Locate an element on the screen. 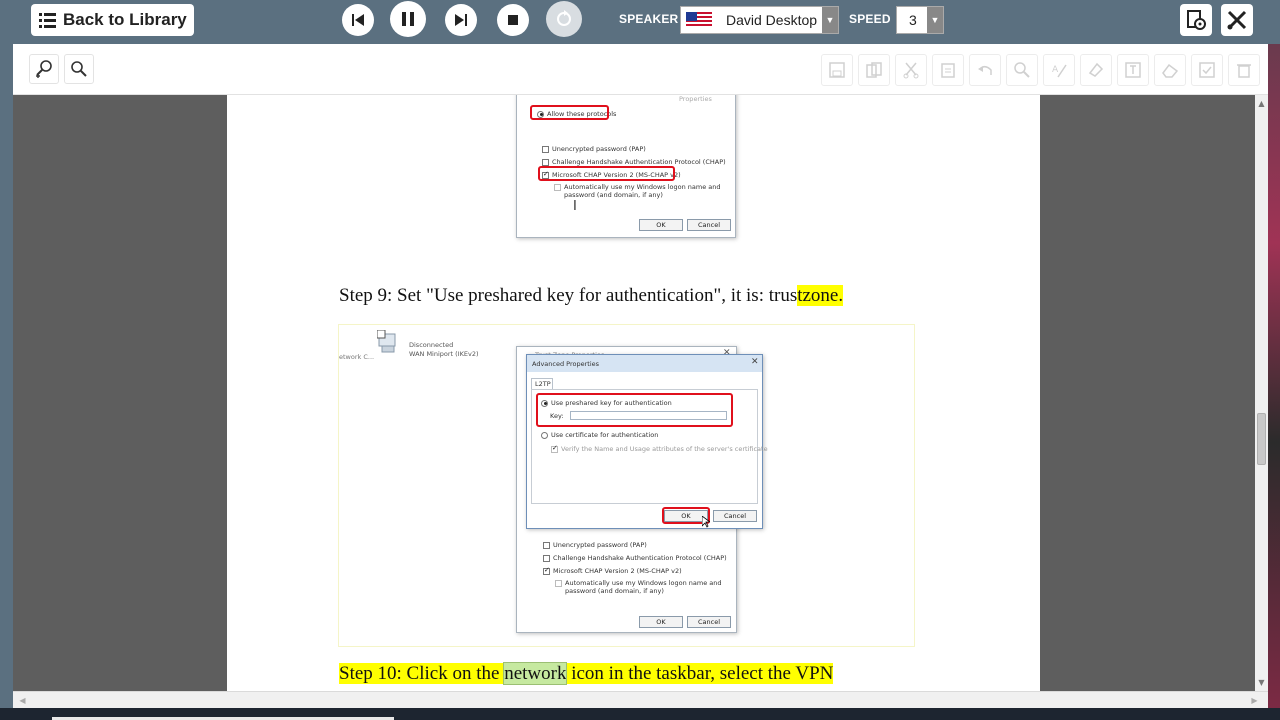 The height and width of the screenshot is (720, 1280). speaker-select: David Desktop ▼ is located at coordinates (759, 20).